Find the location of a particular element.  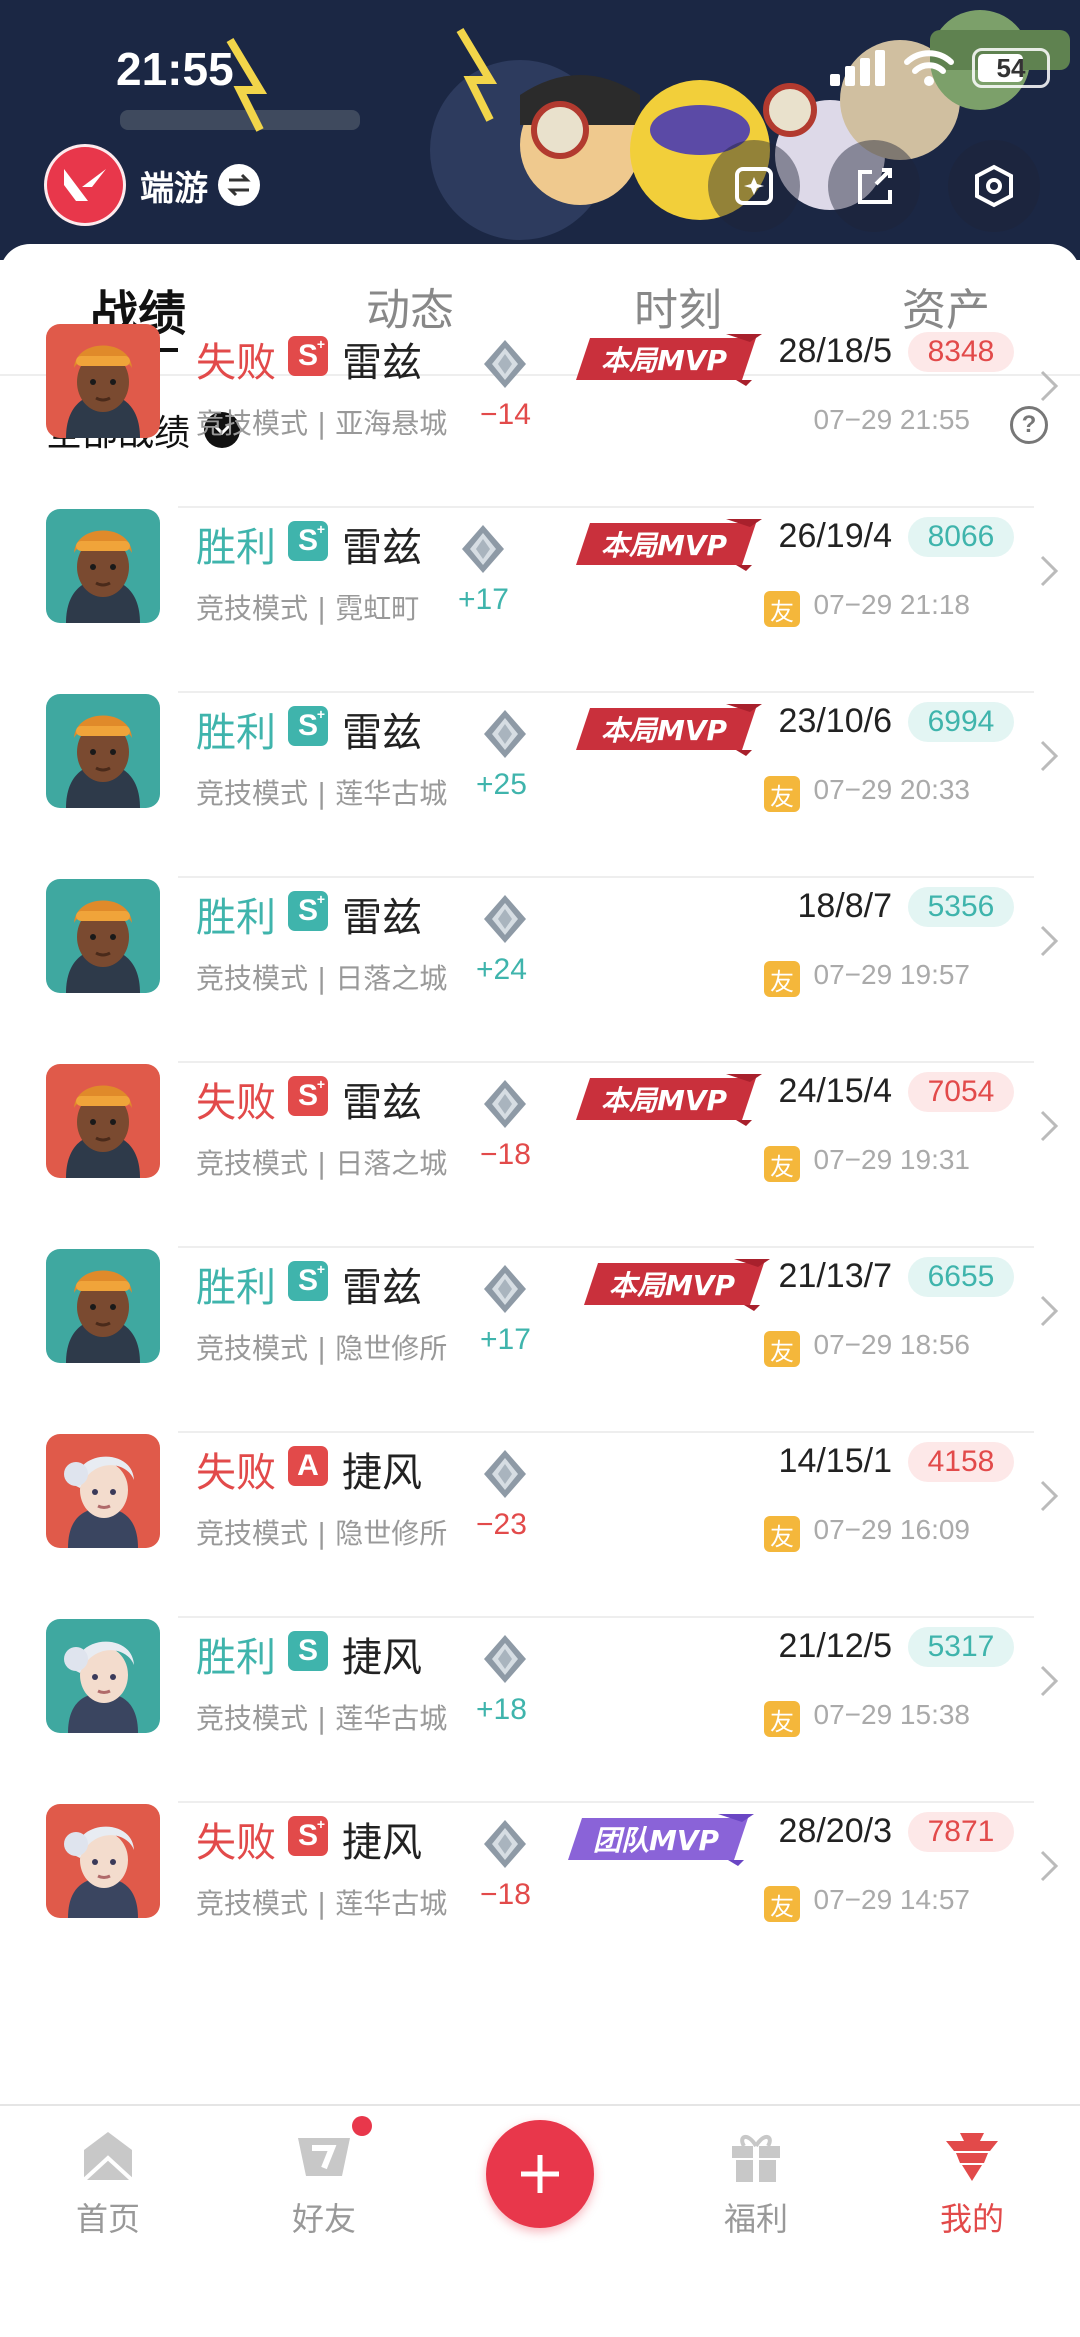

match-mode-map: 竞技模式 | 莲华古城 is located at coordinates (322, 793).